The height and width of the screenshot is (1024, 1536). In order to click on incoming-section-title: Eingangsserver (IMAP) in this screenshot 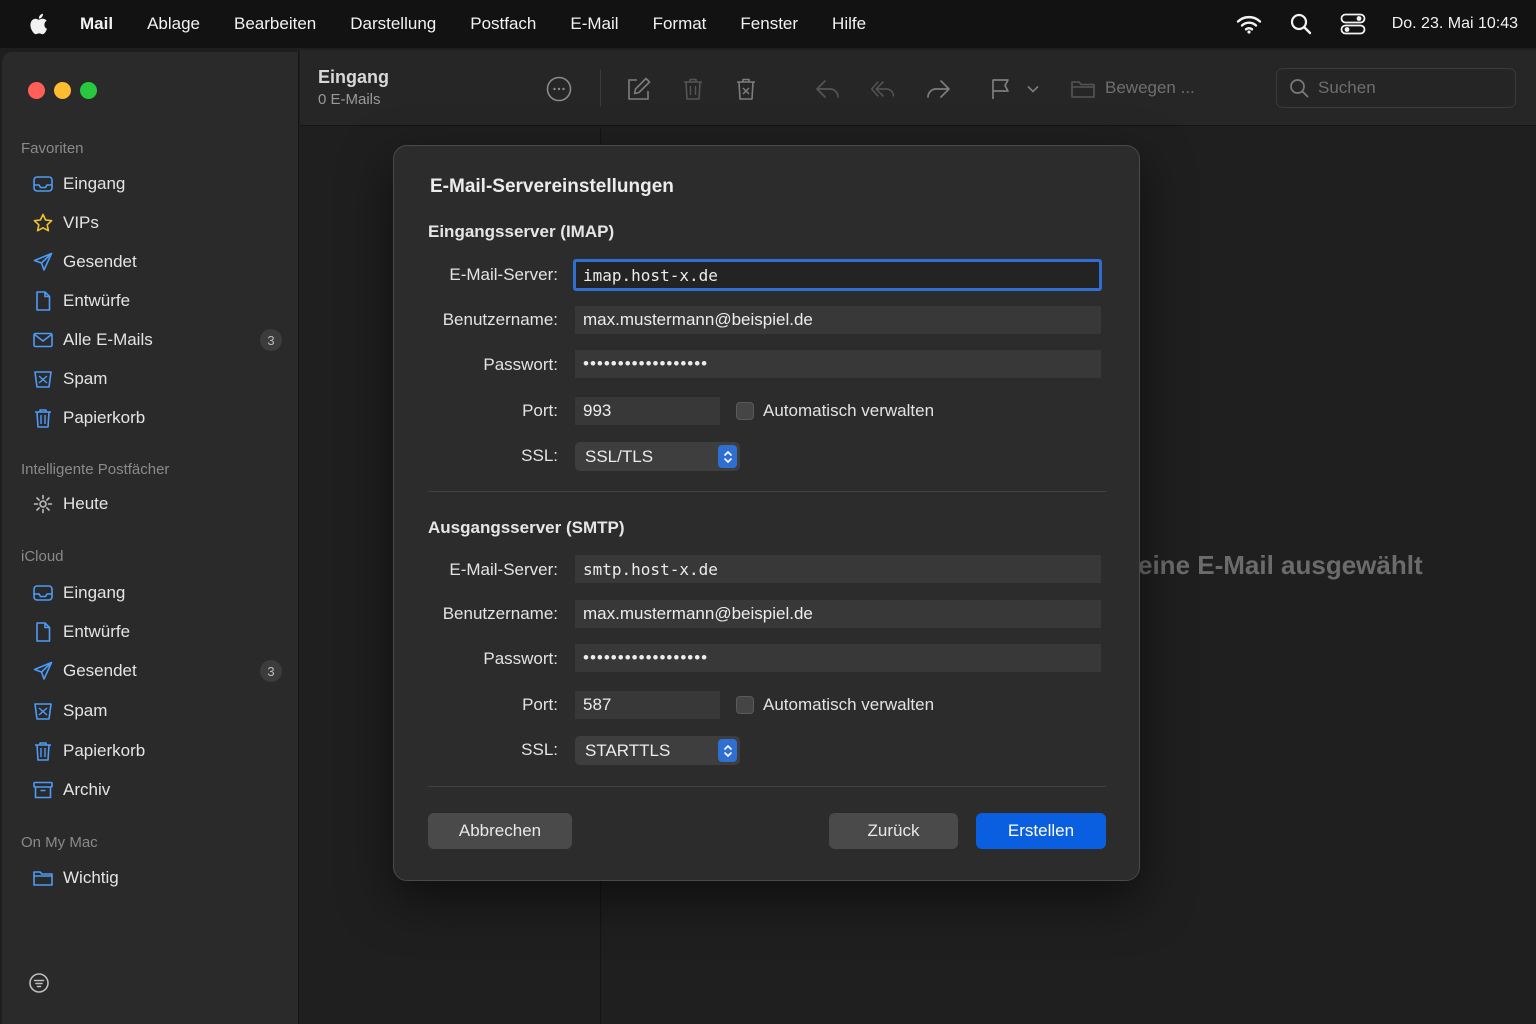, I will do `click(521, 231)`.